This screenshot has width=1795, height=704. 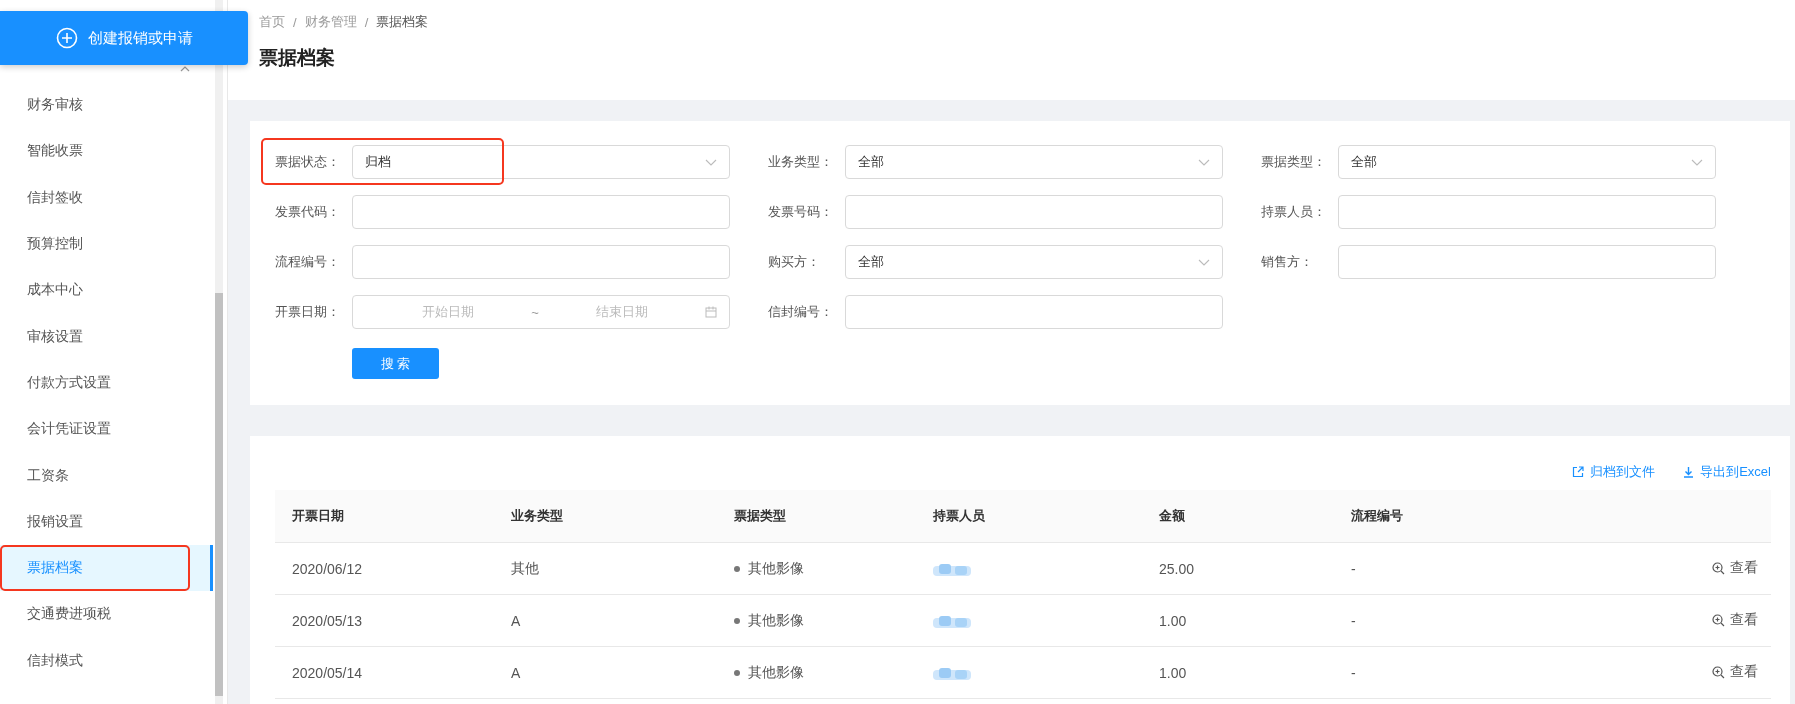 What do you see at coordinates (1238, 516) in the screenshot?
I see `column-header: 金额` at bounding box center [1238, 516].